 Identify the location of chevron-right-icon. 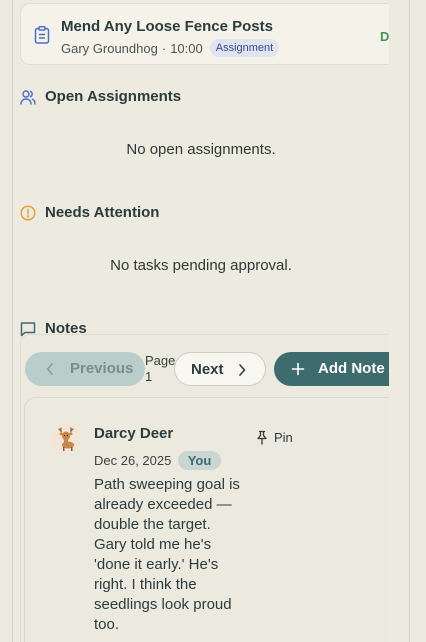
(242, 370).